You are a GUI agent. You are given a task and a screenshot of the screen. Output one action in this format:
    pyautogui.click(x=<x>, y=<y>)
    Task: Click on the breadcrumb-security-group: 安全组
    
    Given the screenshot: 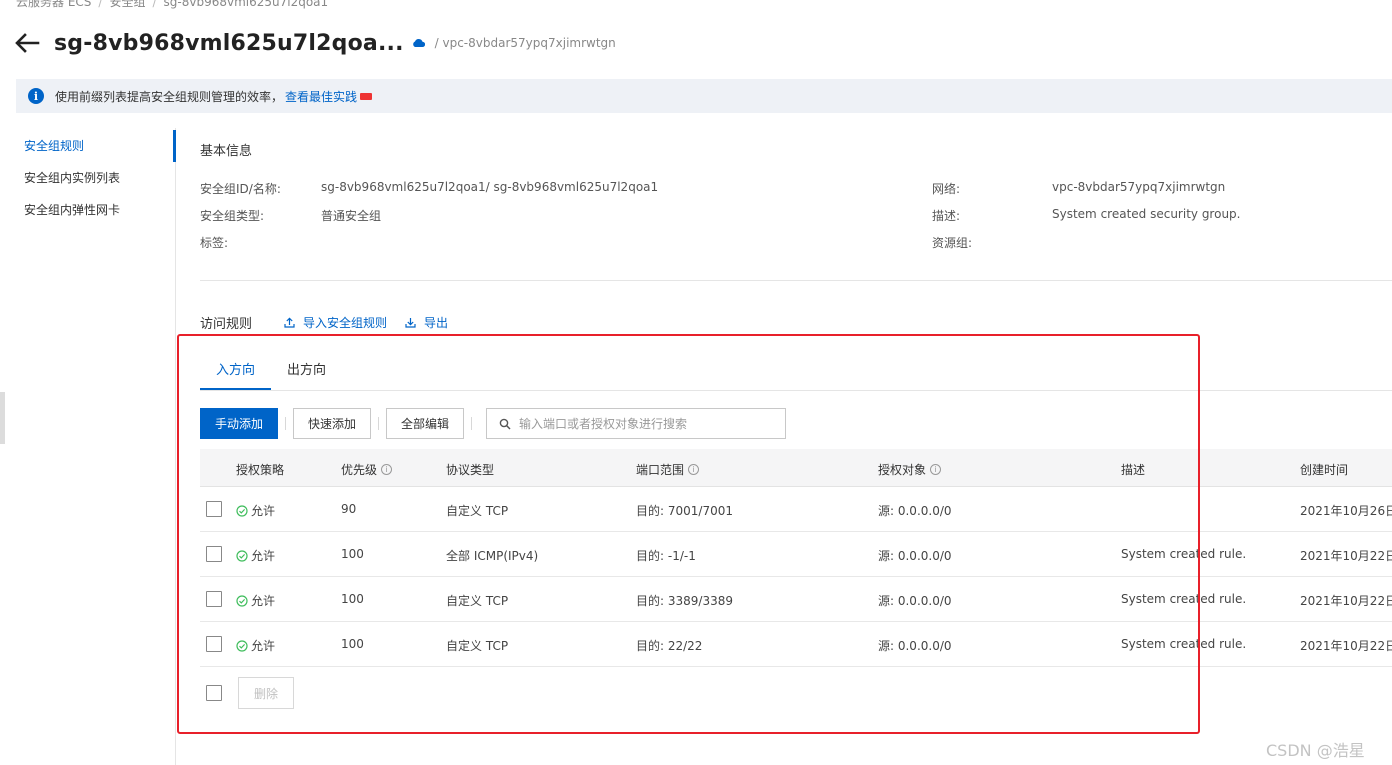 What is the action you would take?
    pyautogui.click(x=127, y=4)
    